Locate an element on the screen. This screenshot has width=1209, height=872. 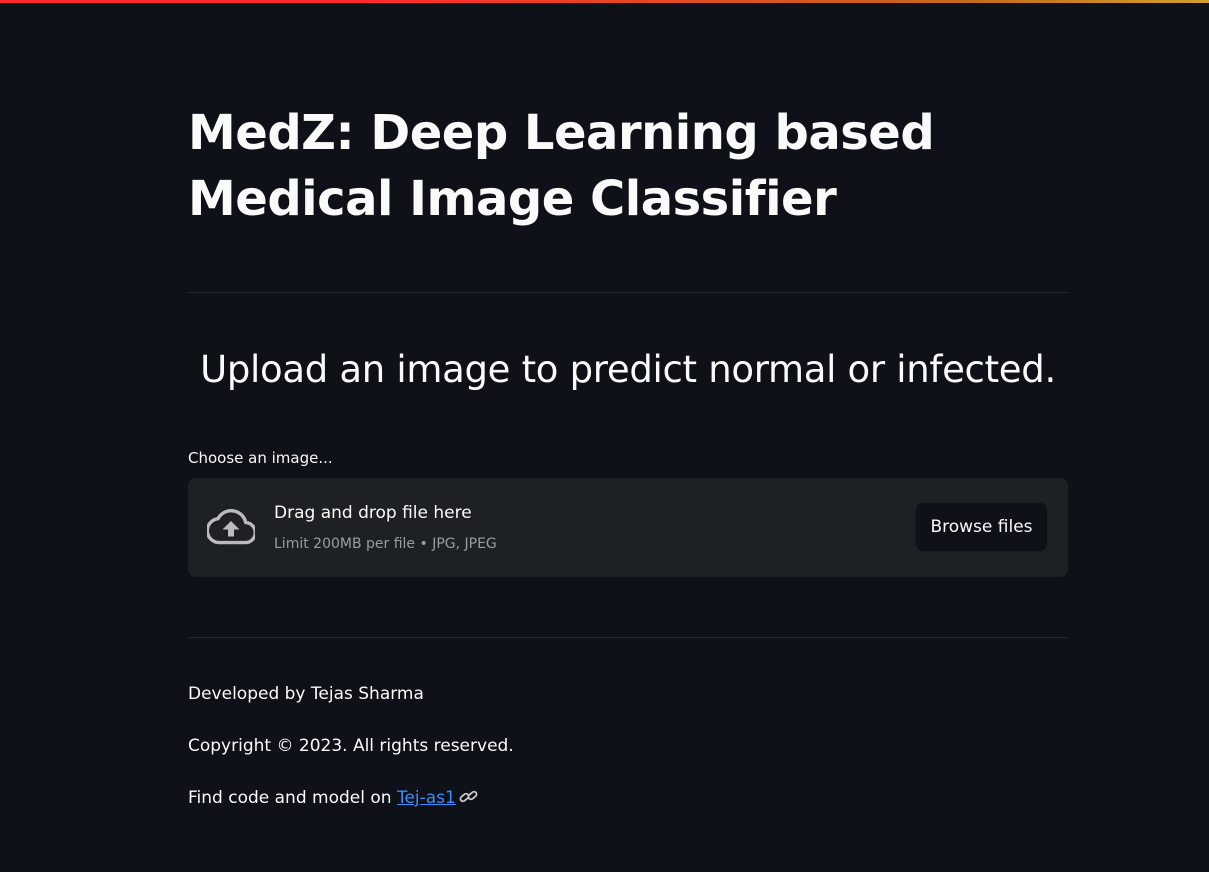
divider-bottom is located at coordinates (628, 637).